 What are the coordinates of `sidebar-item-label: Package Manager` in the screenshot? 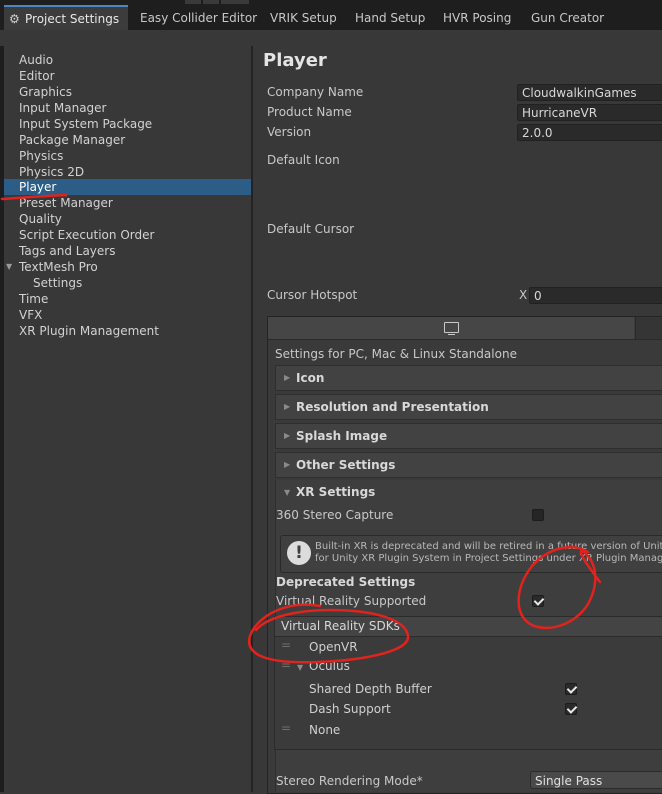 It's located at (72, 140).